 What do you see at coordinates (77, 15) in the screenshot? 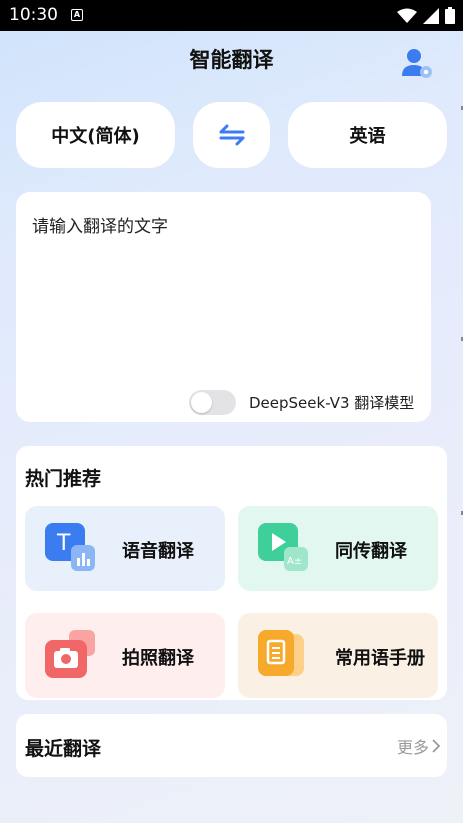
I see `notification-badge-icon: A` at bounding box center [77, 15].